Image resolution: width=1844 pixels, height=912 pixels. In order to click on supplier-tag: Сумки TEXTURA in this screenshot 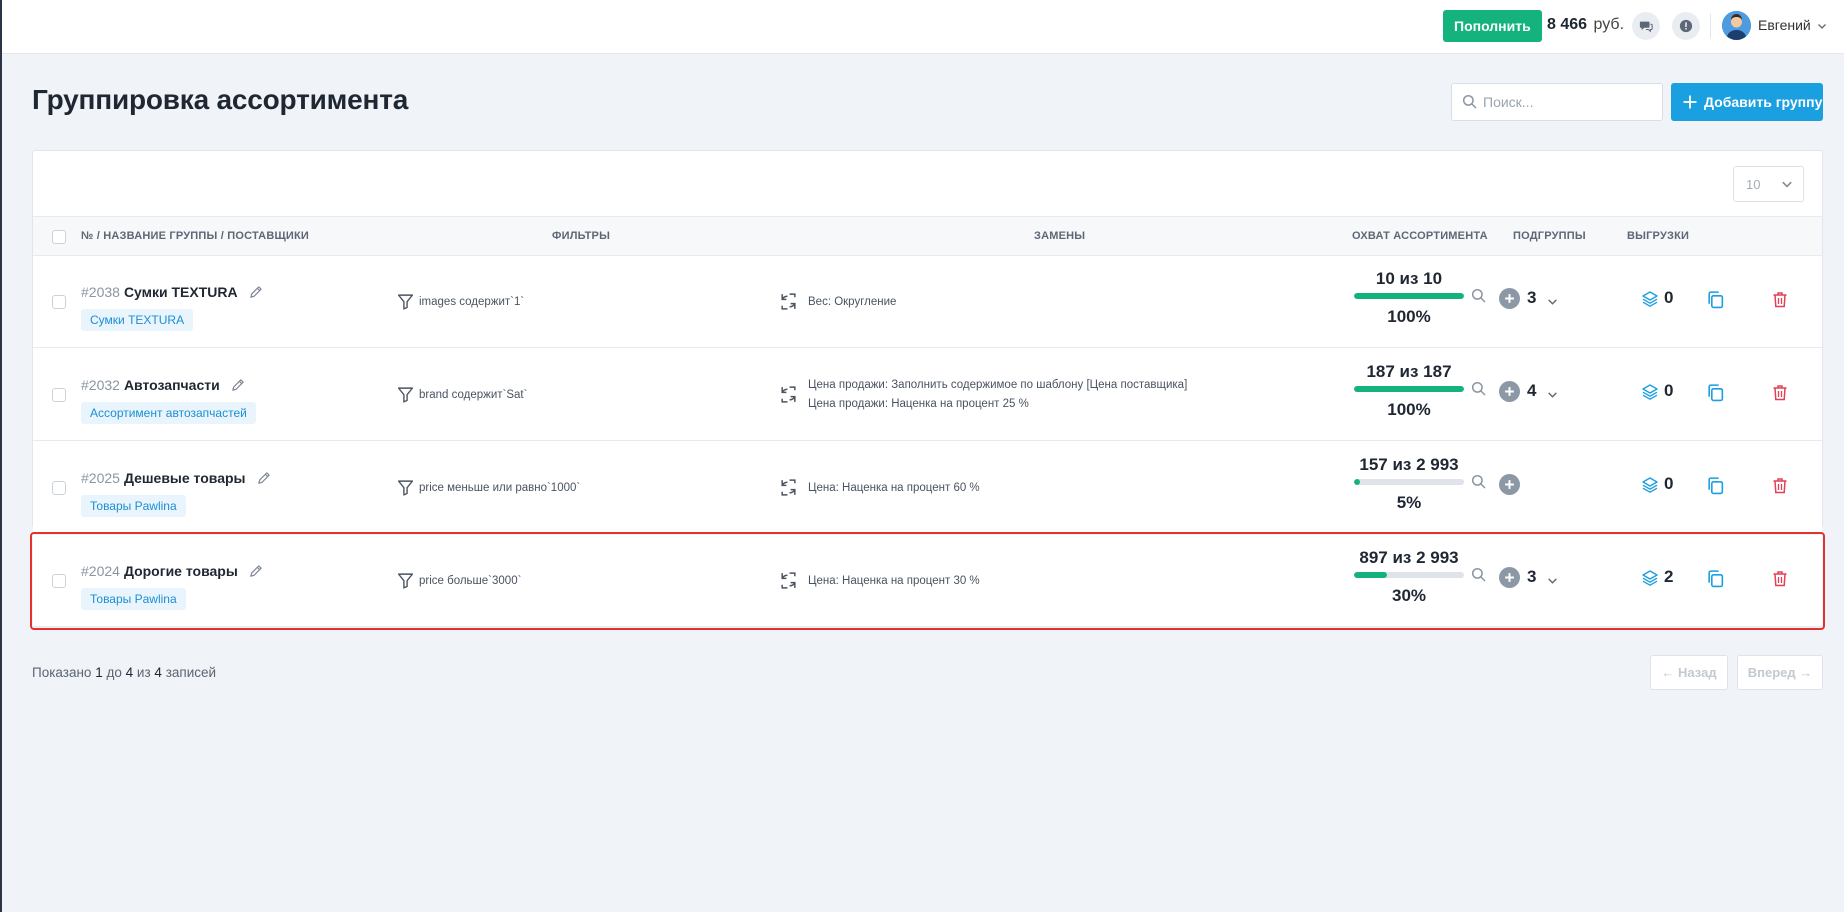, I will do `click(137, 320)`.